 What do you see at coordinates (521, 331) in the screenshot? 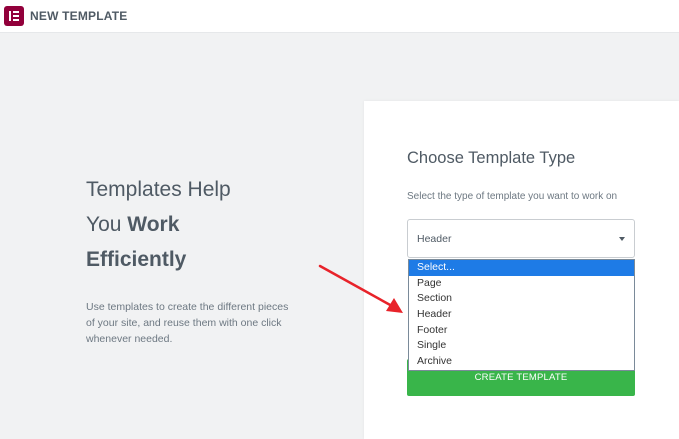
I see `dropdown-option-footer: Footer` at bounding box center [521, 331].